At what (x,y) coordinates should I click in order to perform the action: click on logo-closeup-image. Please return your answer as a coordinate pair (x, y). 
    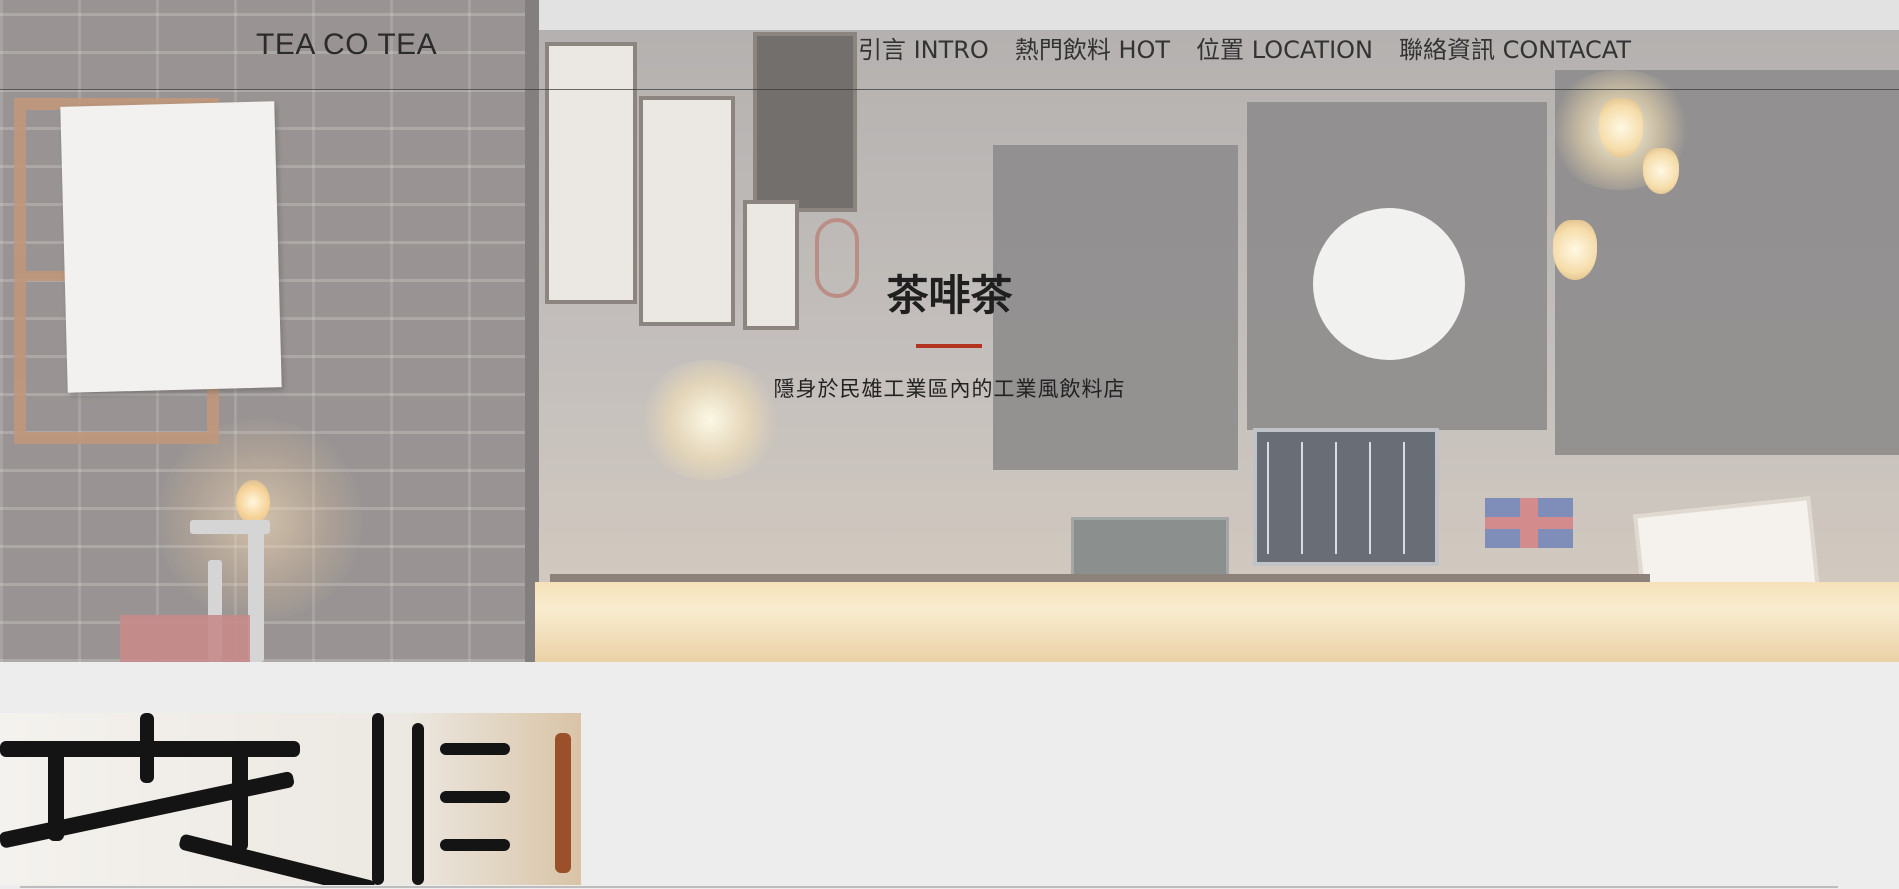
    Looking at the image, I should click on (290, 799).